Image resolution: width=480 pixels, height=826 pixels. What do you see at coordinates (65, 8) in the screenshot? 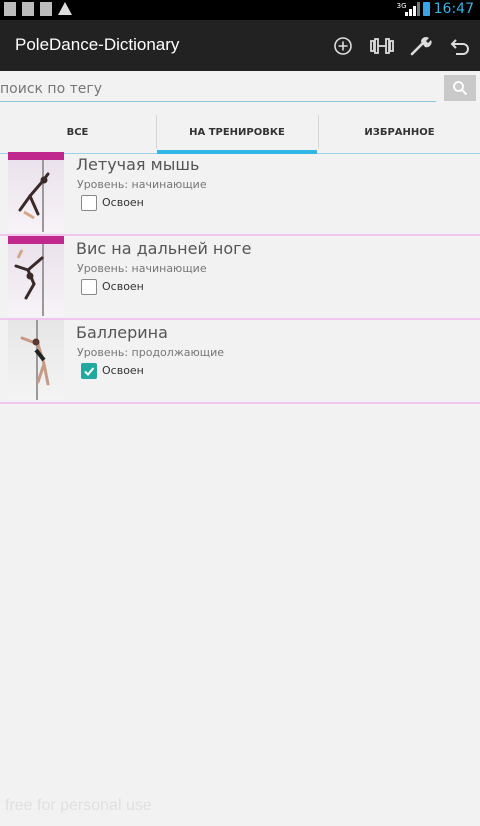
I see `warning-icon` at bounding box center [65, 8].